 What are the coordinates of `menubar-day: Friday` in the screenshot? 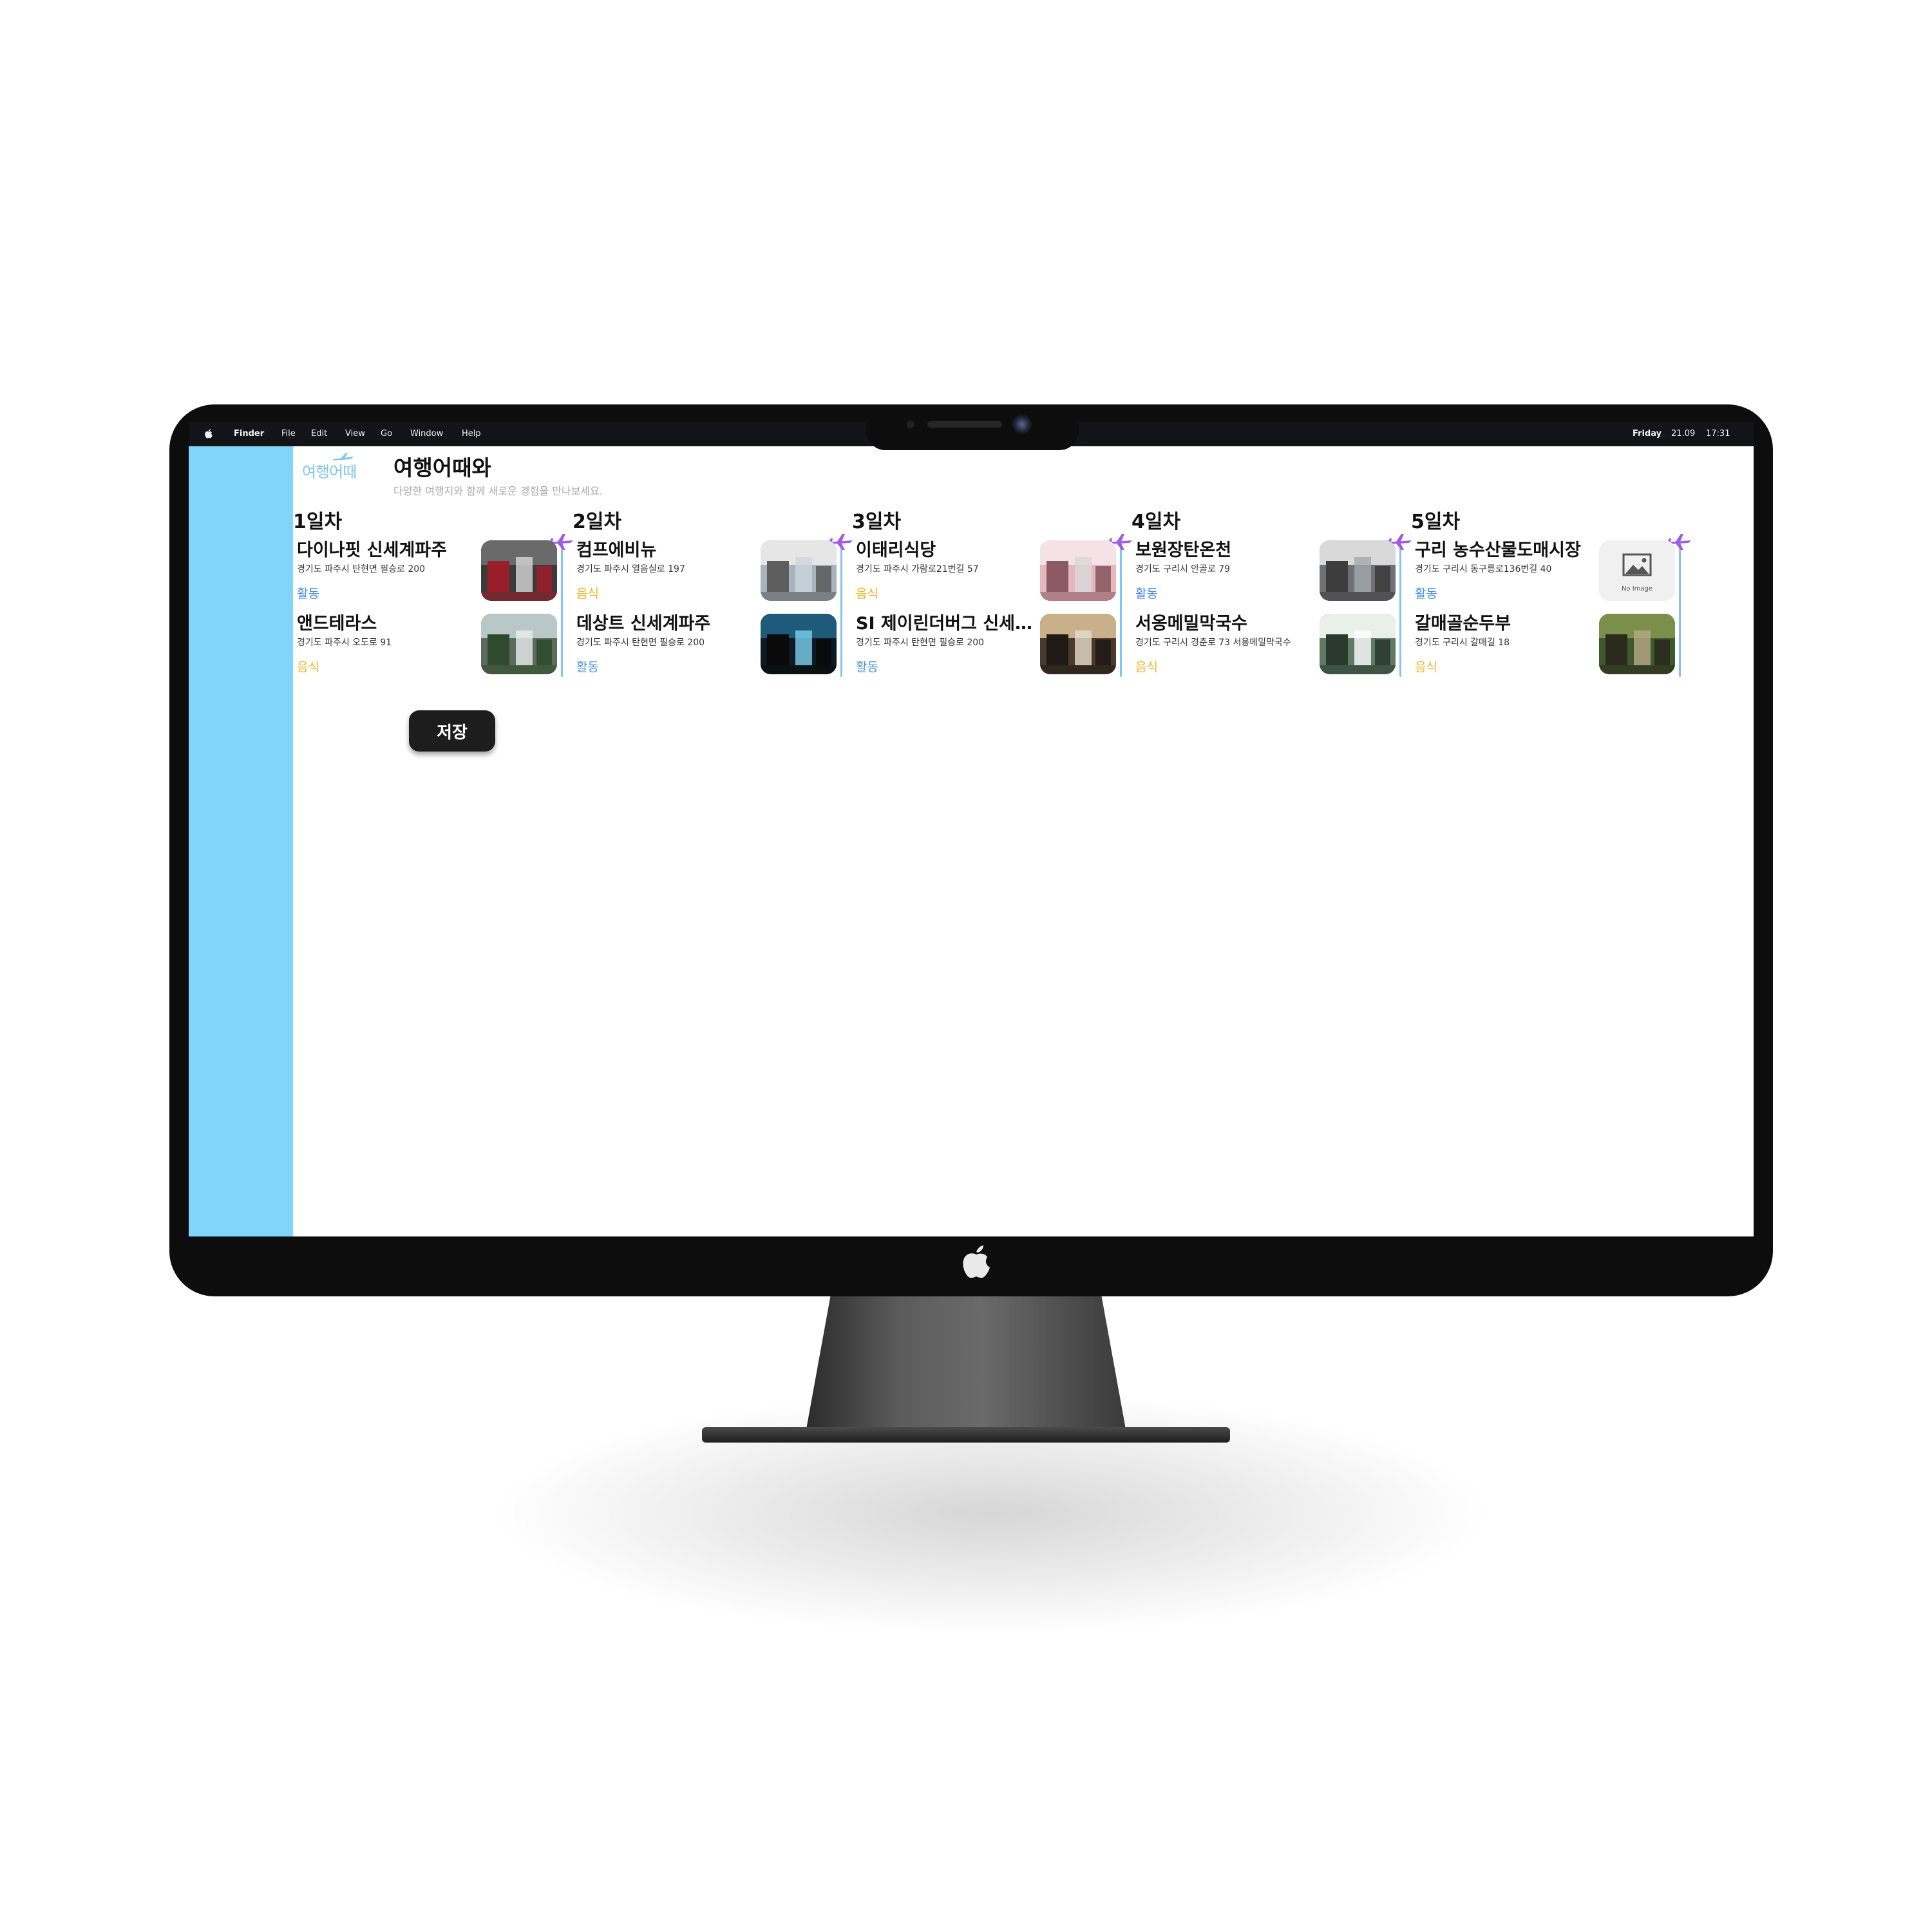 It's located at (1647, 434).